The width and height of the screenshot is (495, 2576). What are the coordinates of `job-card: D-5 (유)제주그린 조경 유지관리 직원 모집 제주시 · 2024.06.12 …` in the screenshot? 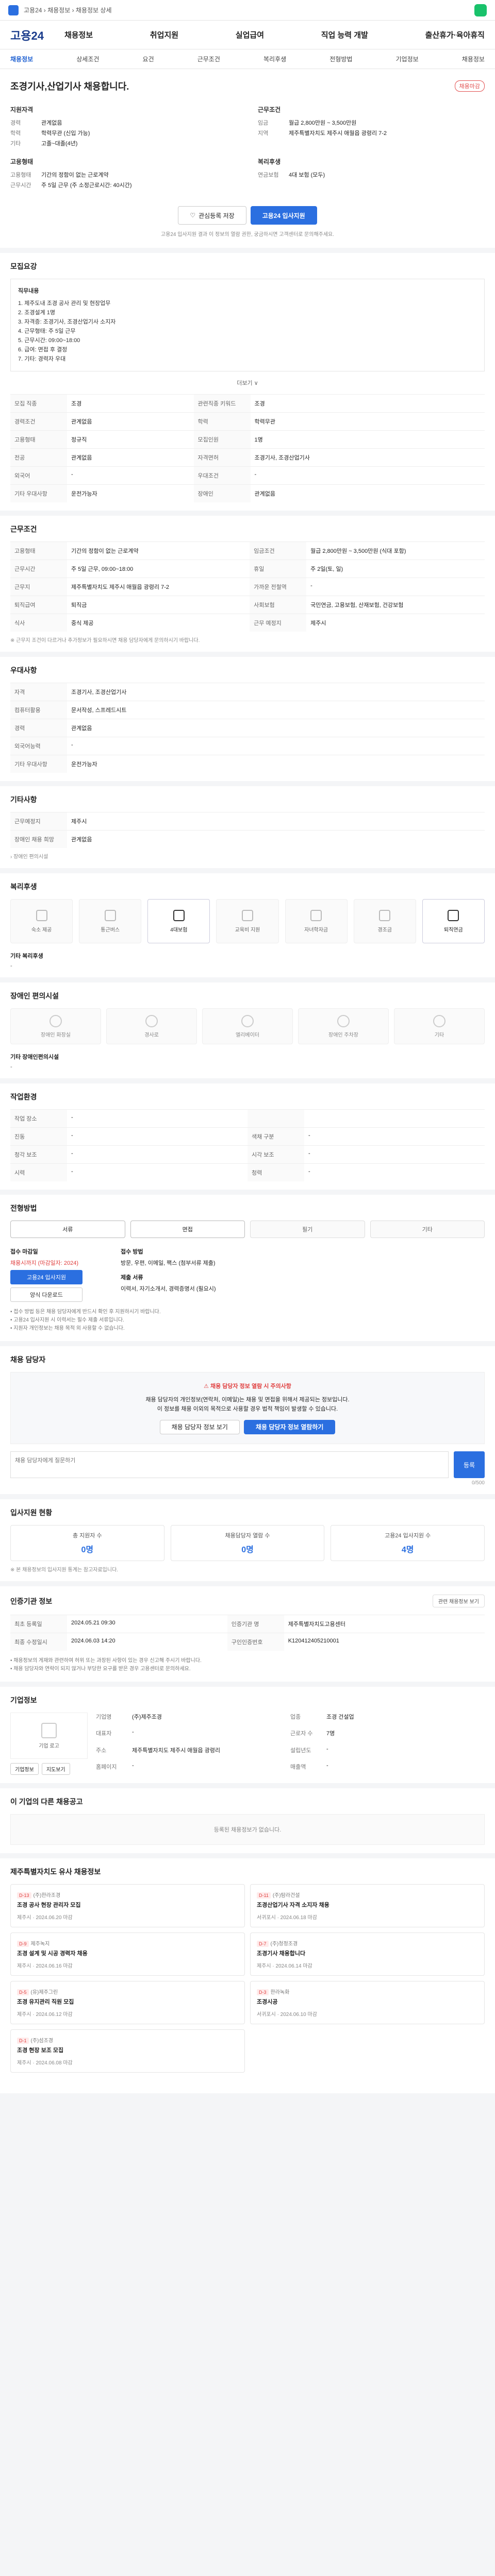 It's located at (127, 2002).